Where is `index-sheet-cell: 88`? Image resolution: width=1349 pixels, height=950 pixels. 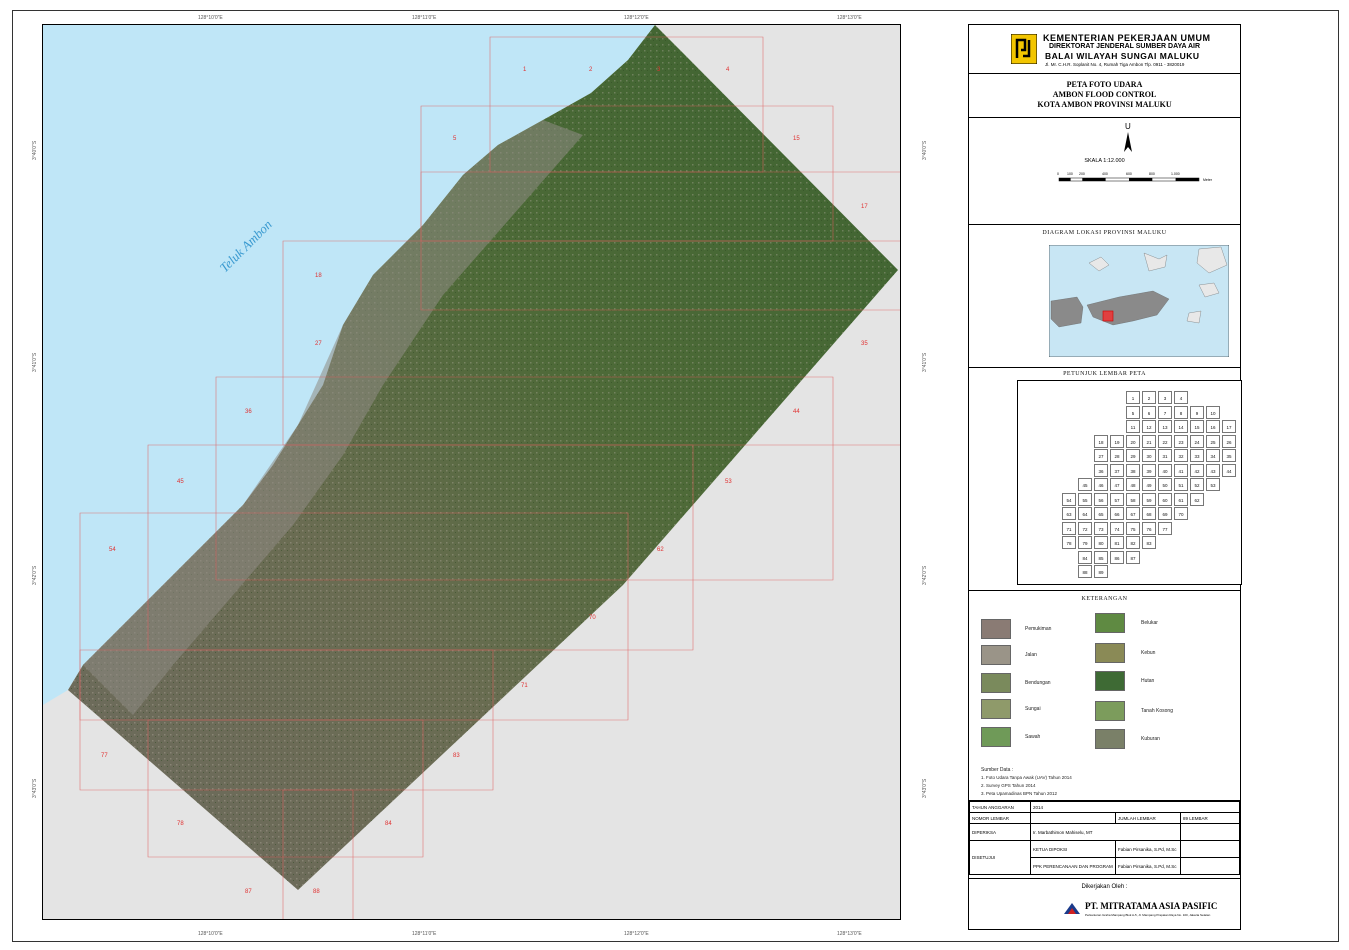
index-sheet-cell: 88 is located at coordinates (1085, 571).